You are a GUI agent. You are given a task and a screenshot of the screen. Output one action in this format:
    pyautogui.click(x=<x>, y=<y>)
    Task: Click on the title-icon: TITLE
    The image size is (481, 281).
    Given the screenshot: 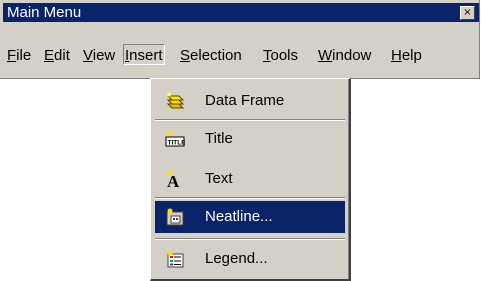 What is the action you would take?
    pyautogui.click(x=175, y=138)
    